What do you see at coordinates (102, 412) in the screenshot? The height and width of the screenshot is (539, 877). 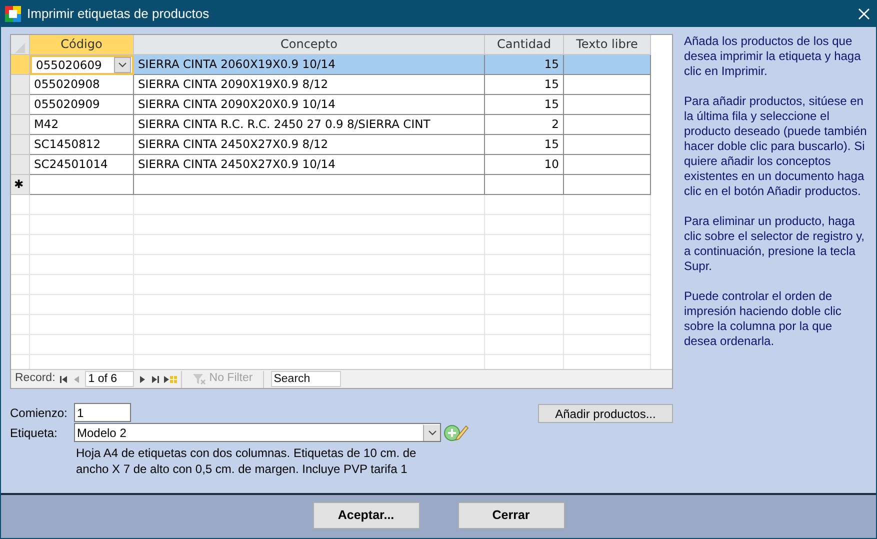 I see `start-field: 1` at bounding box center [102, 412].